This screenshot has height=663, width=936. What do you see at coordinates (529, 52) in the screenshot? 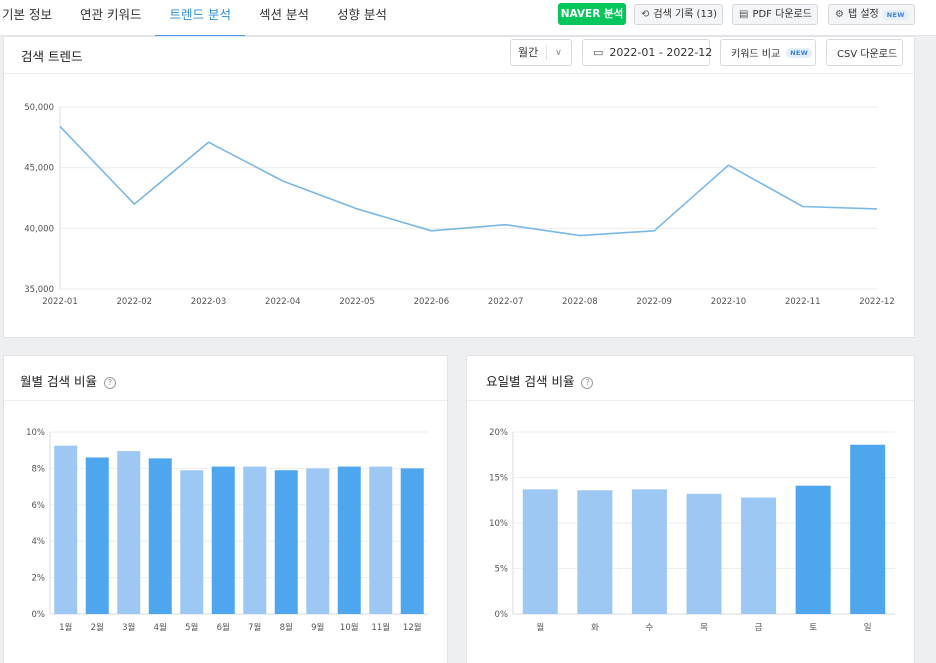
I see `period-select-value: 월간` at bounding box center [529, 52].